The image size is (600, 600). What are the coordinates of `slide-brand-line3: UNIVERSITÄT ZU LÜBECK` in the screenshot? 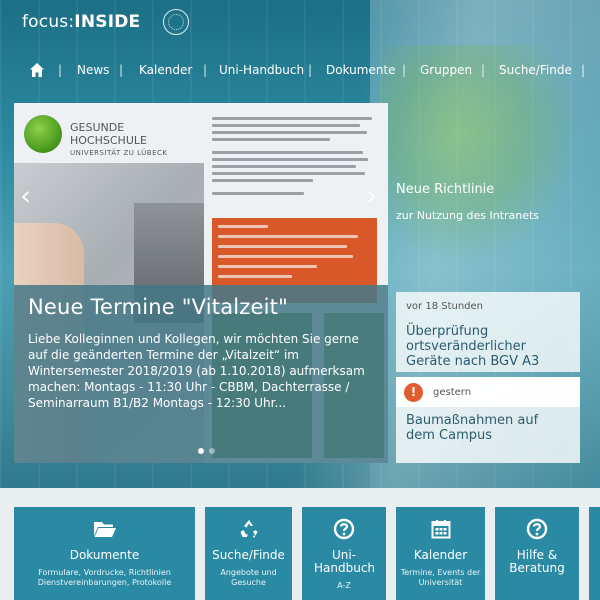 It's located at (119, 153).